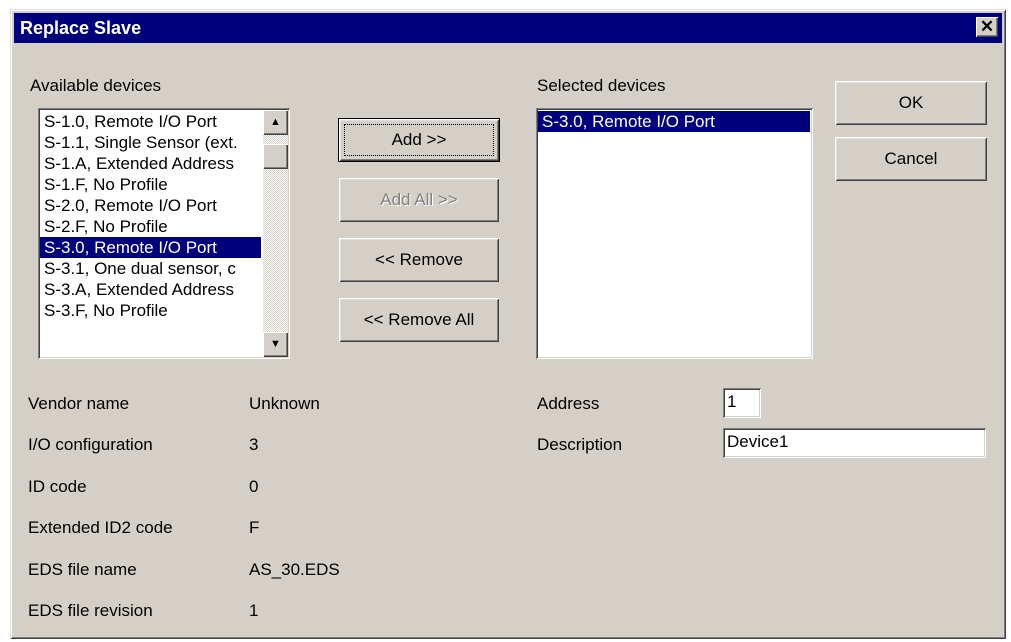 Image resolution: width=1011 pixels, height=642 pixels. I want to click on add-all-button: Add All >>, so click(419, 200).